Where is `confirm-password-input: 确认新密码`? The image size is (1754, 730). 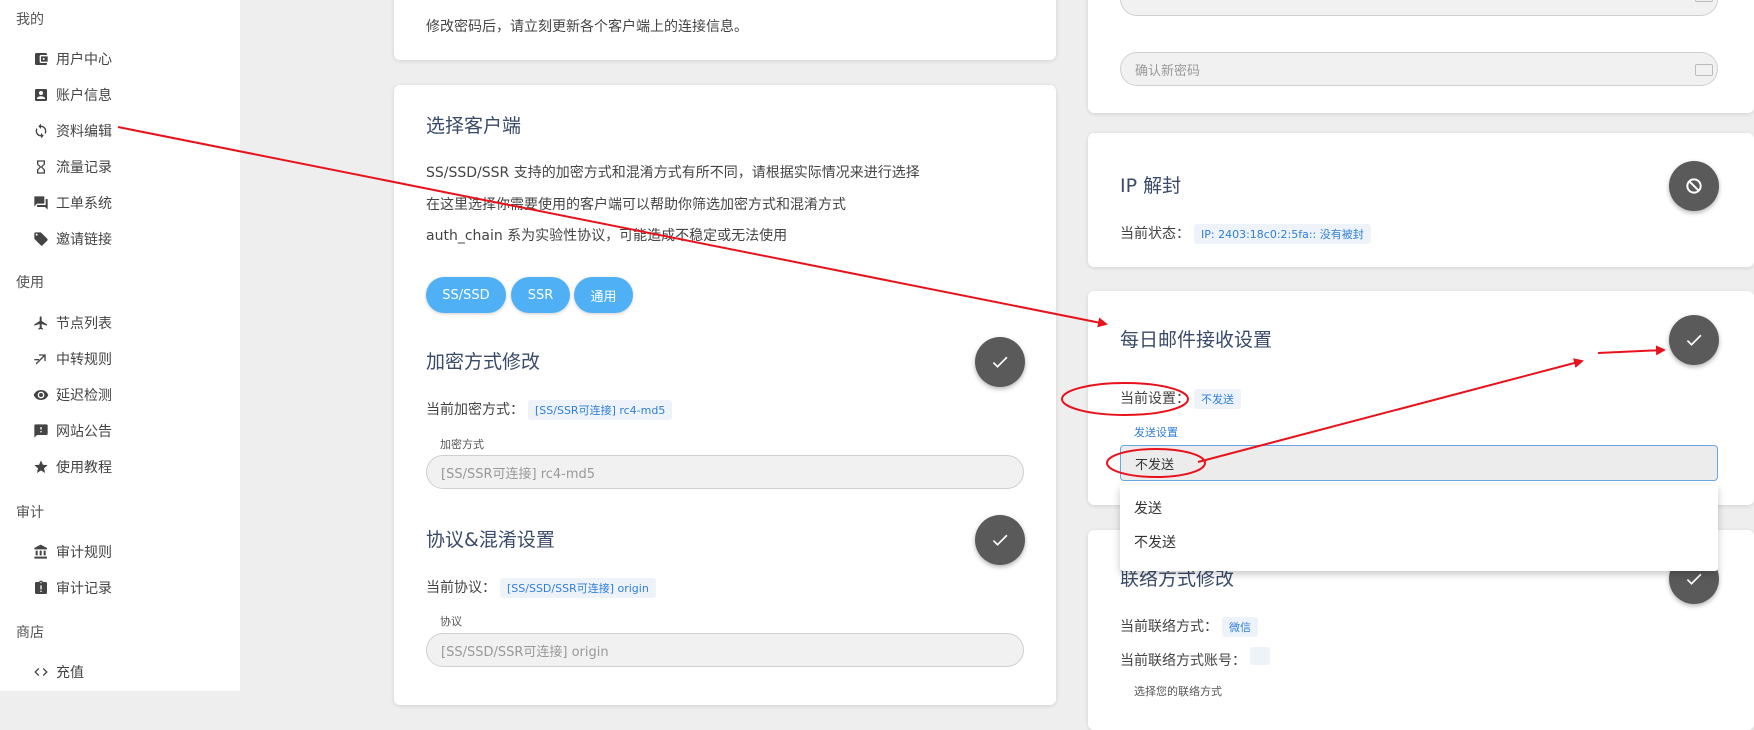 confirm-password-input: 确认新密码 is located at coordinates (1419, 69).